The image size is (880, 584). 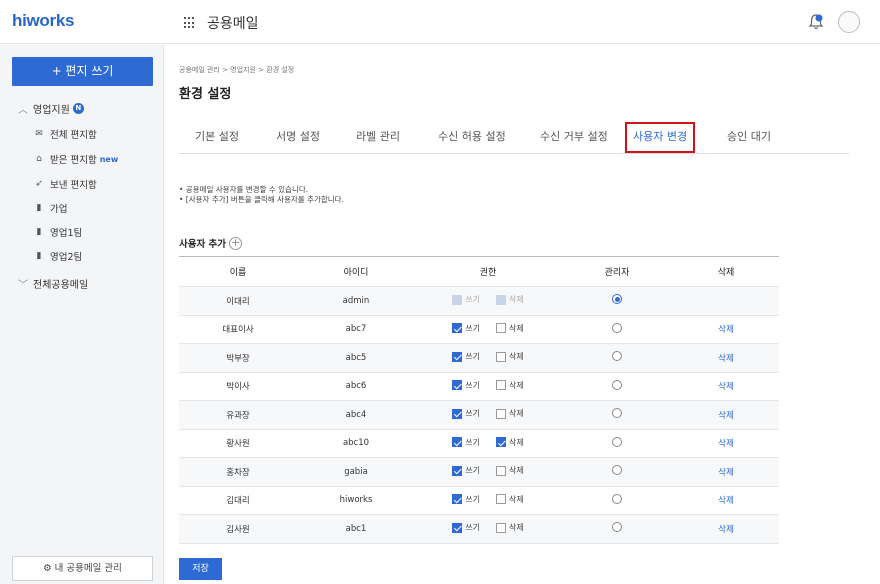 I want to click on send-icon: ➶, so click(x=39, y=184).